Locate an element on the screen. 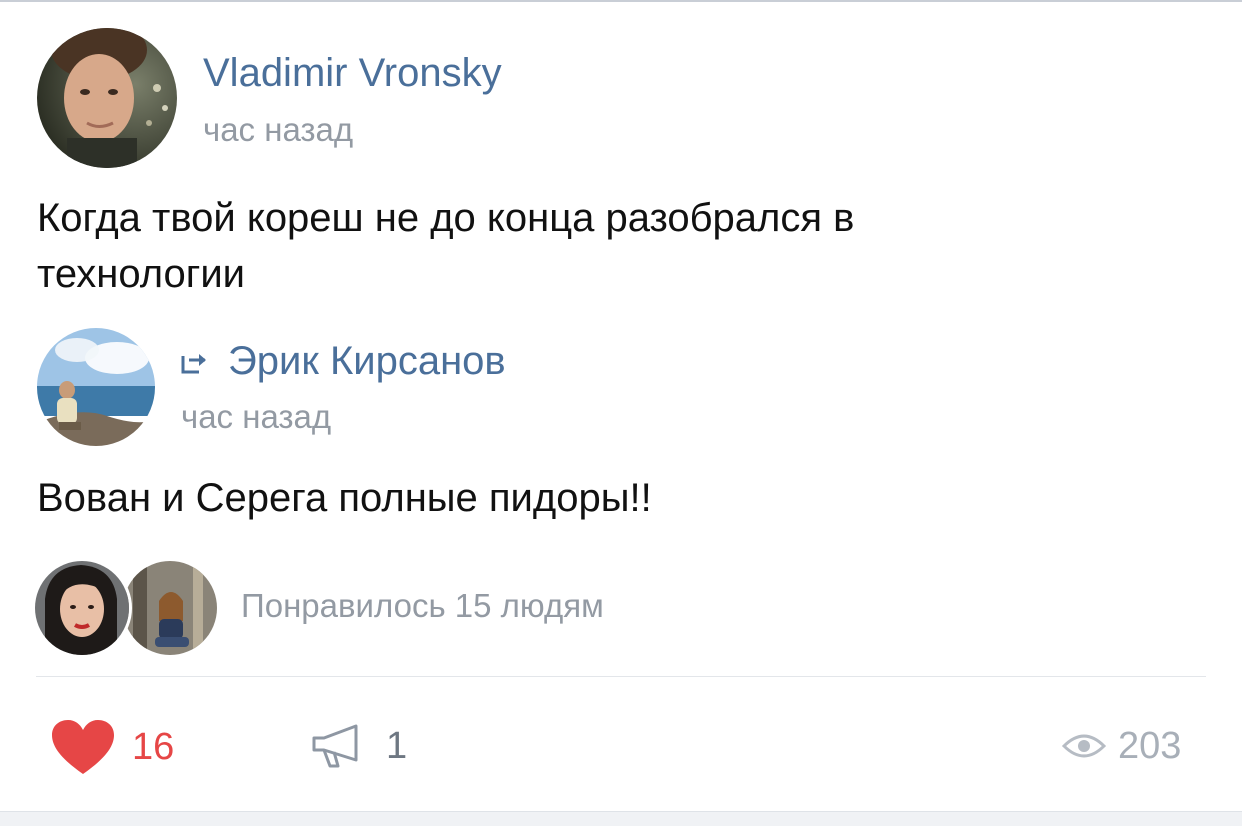 This screenshot has height=826, width=1242. repost-arrow-icon is located at coordinates (195, 361).